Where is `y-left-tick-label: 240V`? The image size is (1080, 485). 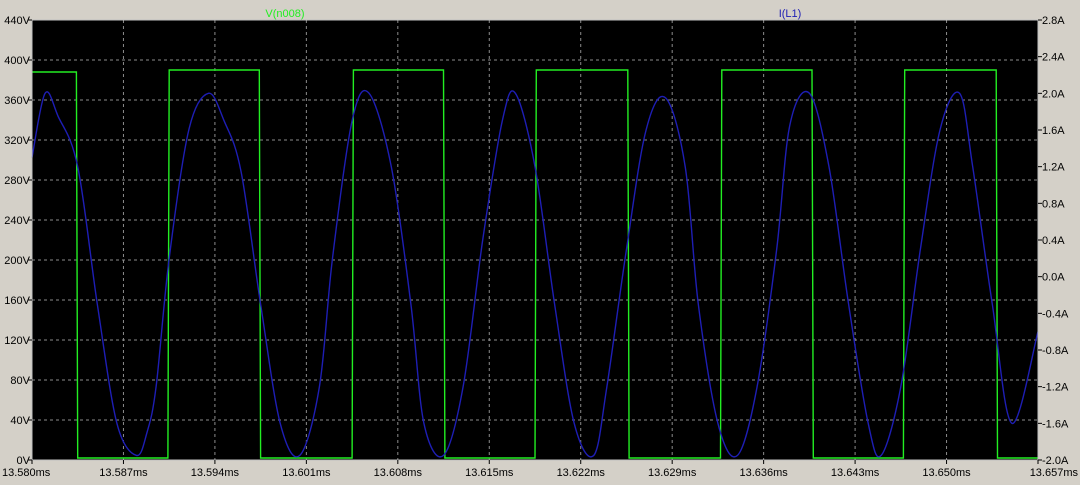 y-left-tick-label: 240V is located at coordinates (17, 221).